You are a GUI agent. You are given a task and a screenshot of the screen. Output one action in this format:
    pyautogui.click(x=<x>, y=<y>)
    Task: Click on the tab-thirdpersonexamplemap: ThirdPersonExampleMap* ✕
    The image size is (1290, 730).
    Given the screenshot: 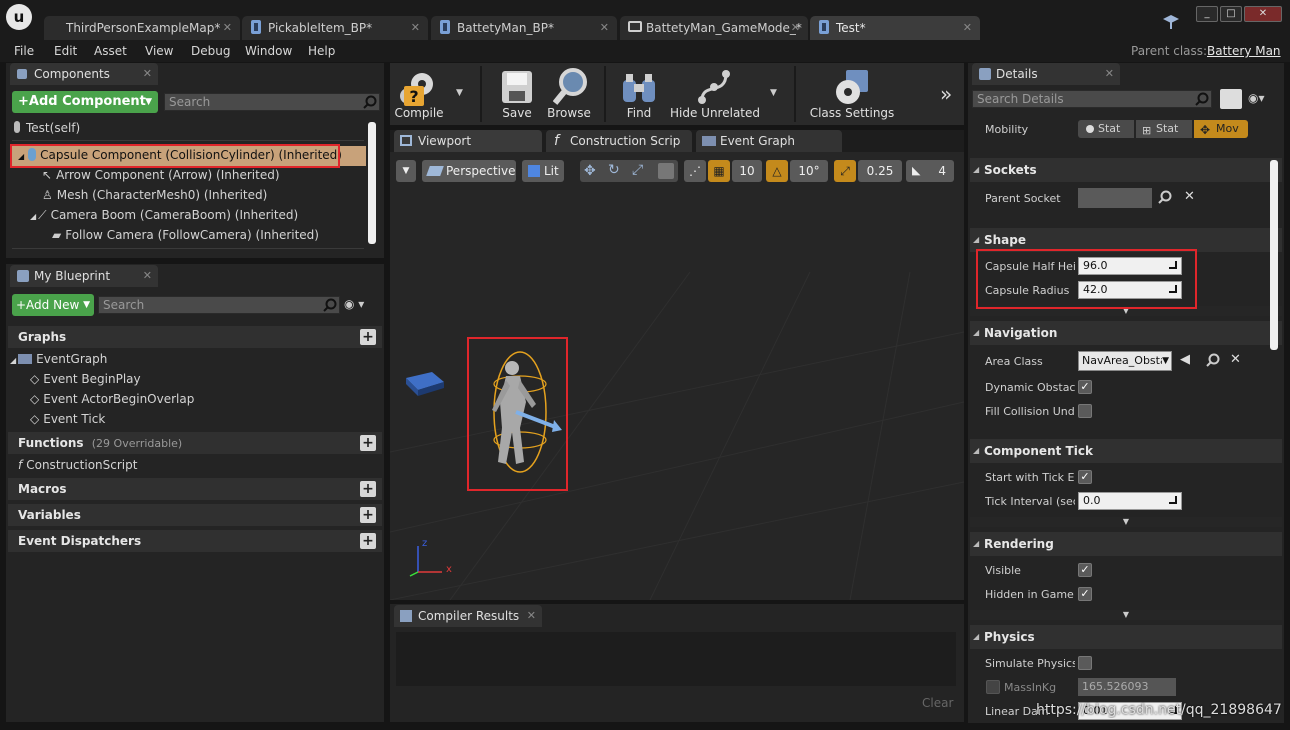 What is the action you would take?
    pyautogui.click(x=142, y=28)
    